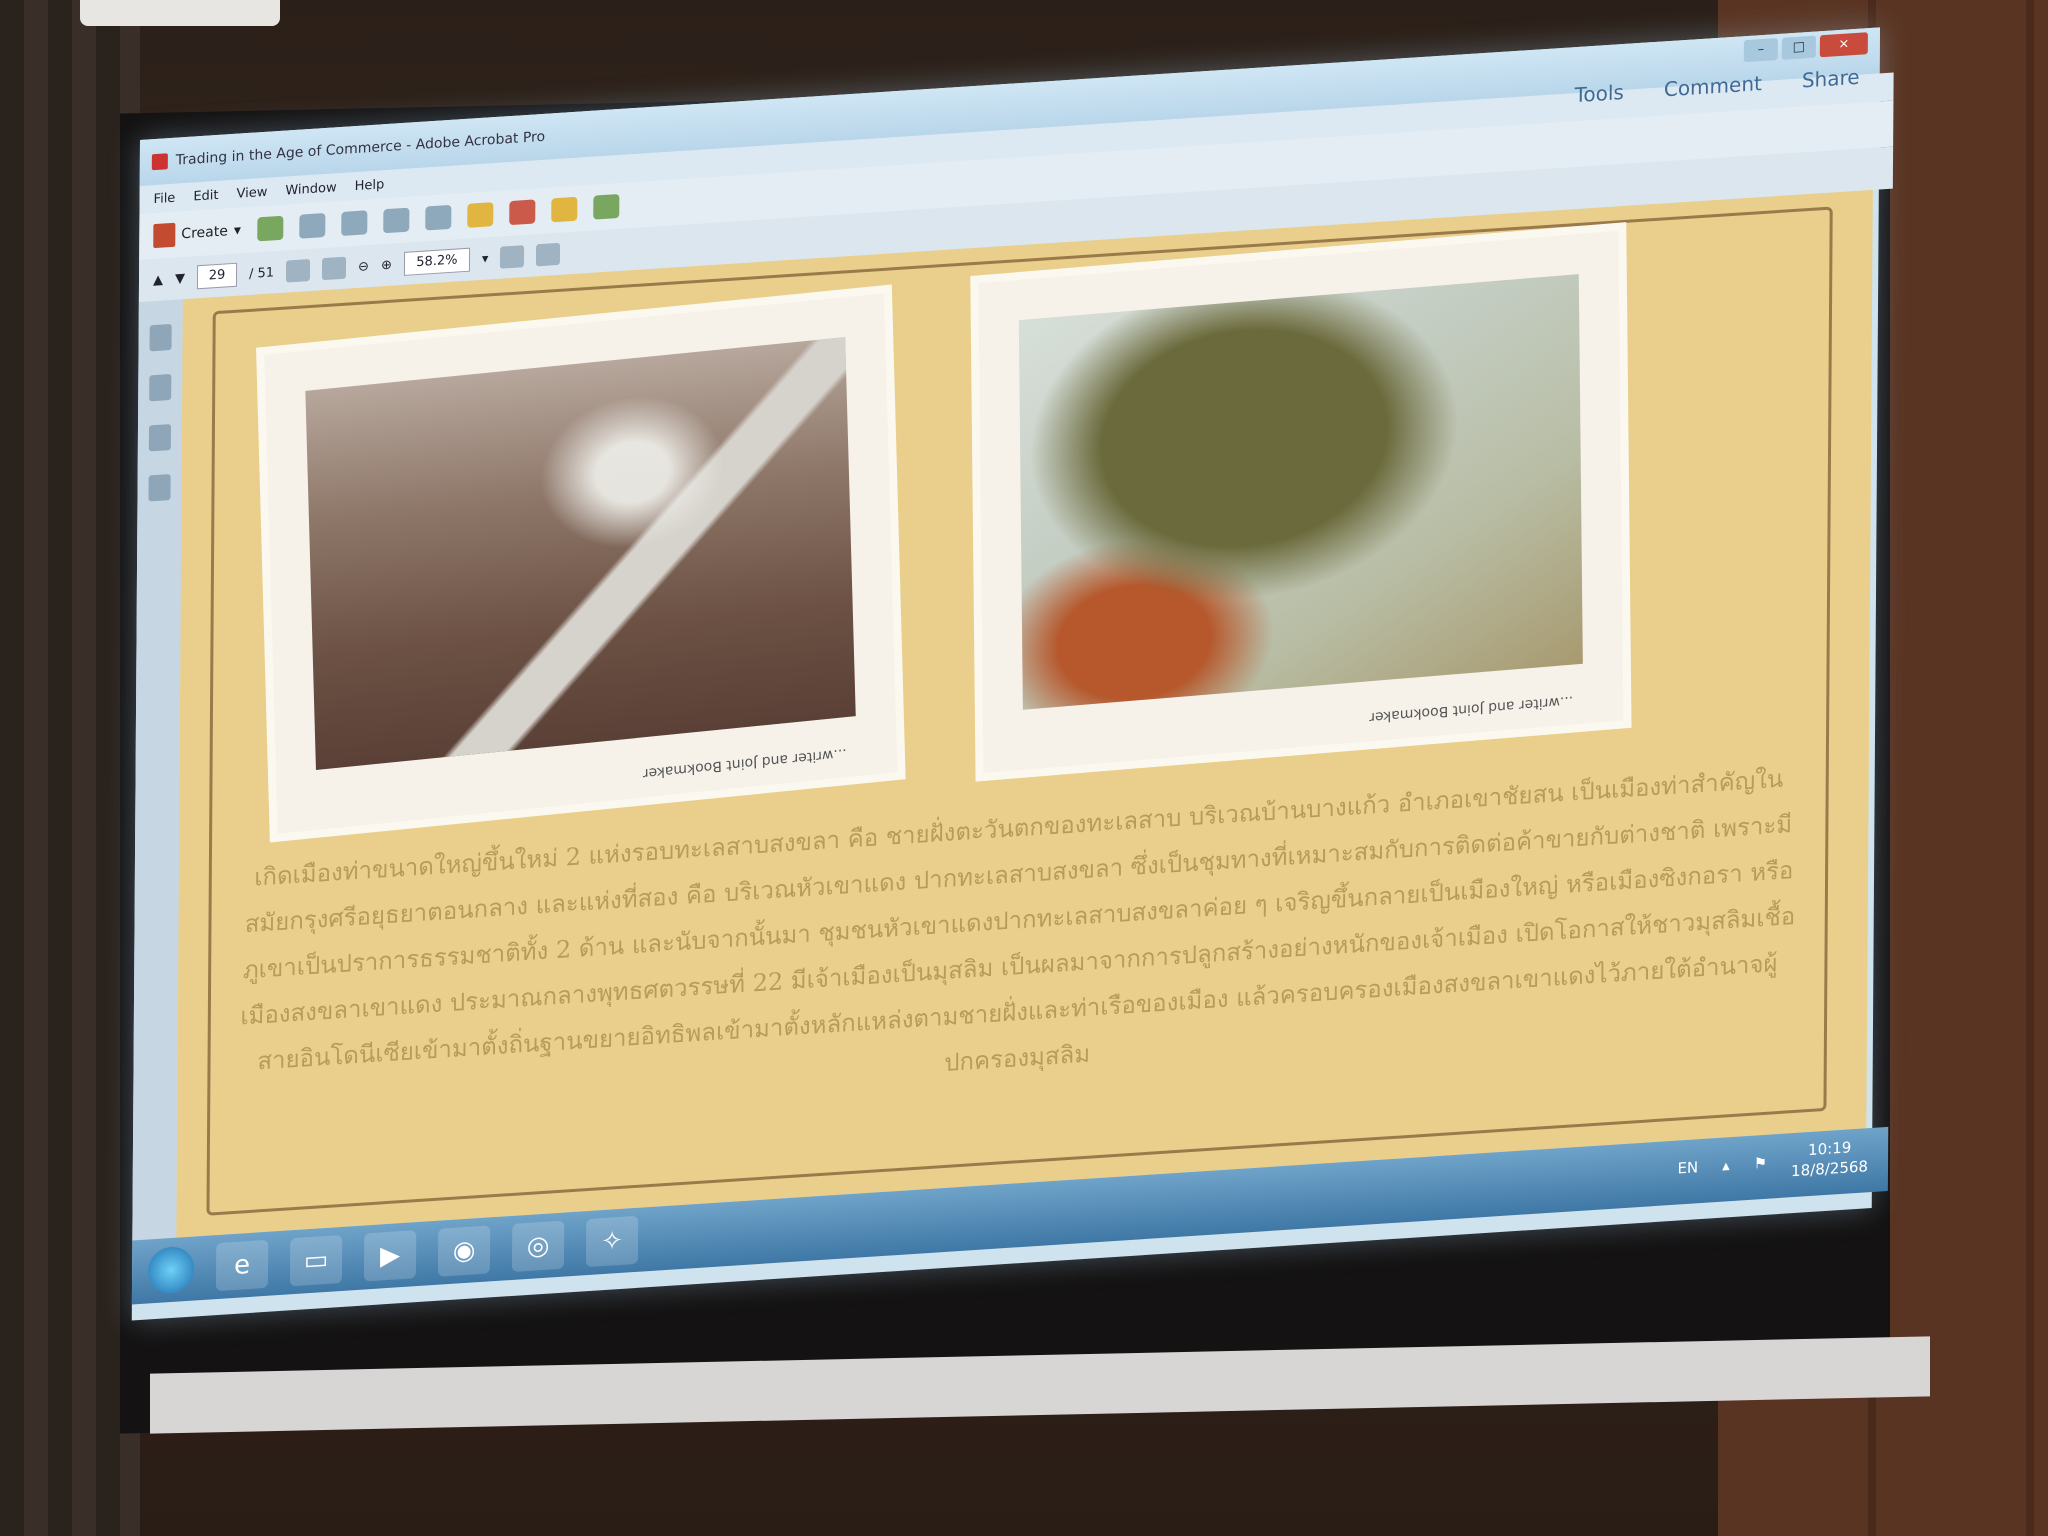 The height and width of the screenshot is (1536, 2048). What do you see at coordinates (1830, 1169) in the screenshot?
I see `clock-date: 18/8/2568` at bounding box center [1830, 1169].